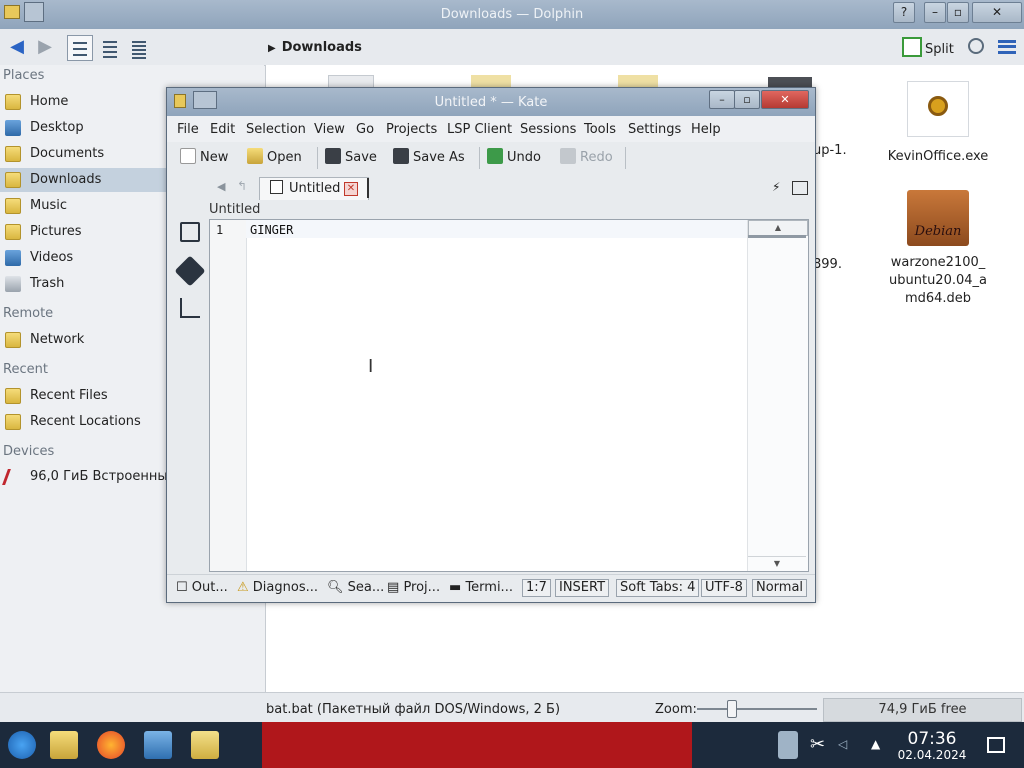 The image size is (1024, 768). What do you see at coordinates (776, 187) in the screenshot?
I see `quick-open-icon: ⚡` at bounding box center [776, 187].